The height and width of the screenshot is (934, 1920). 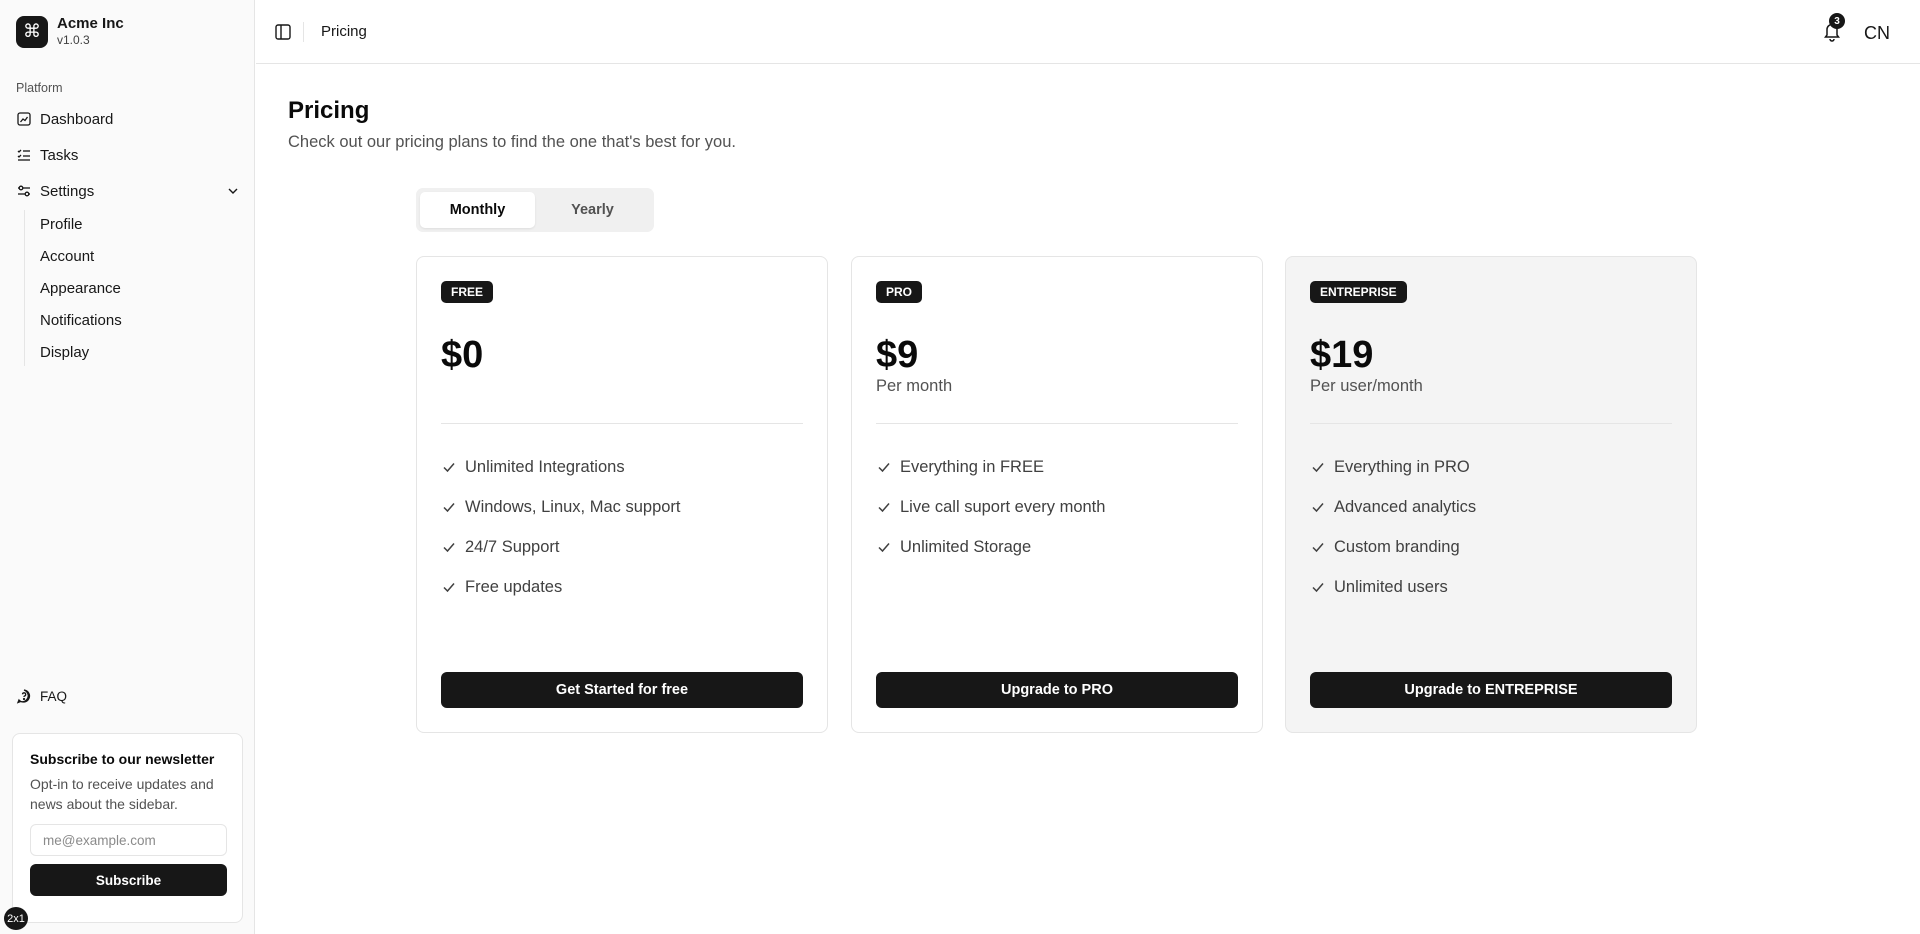 I want to click on plan-feature: Custom branding, so click(x=1393, y=547).